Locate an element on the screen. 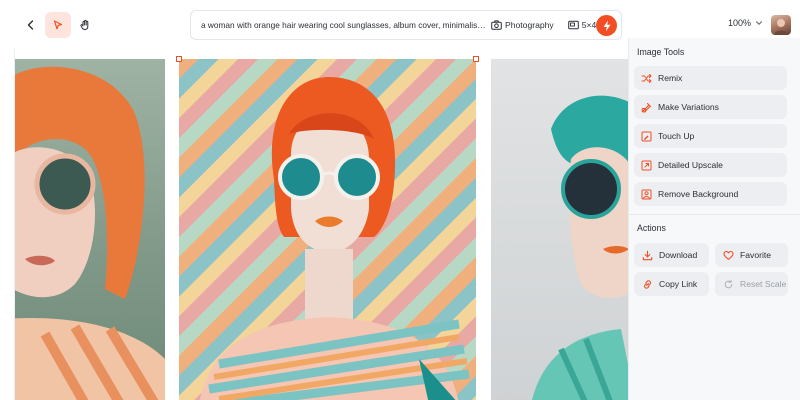  style-selector: Photography is located at coordinates (522, 25).